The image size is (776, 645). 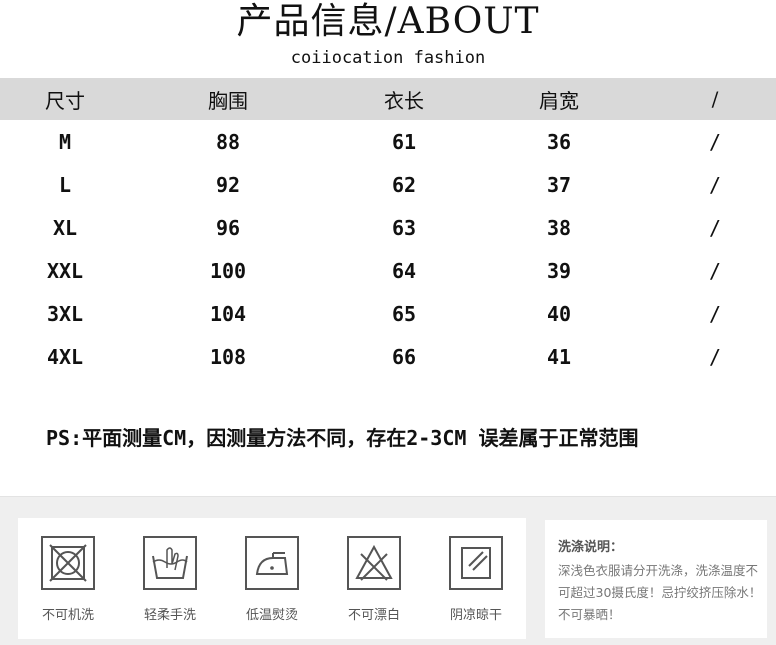 What do you see at coordinates (559, 356) in the screenshot?
I see `shoulder-cell: 41` at bounding box center [559, 356].